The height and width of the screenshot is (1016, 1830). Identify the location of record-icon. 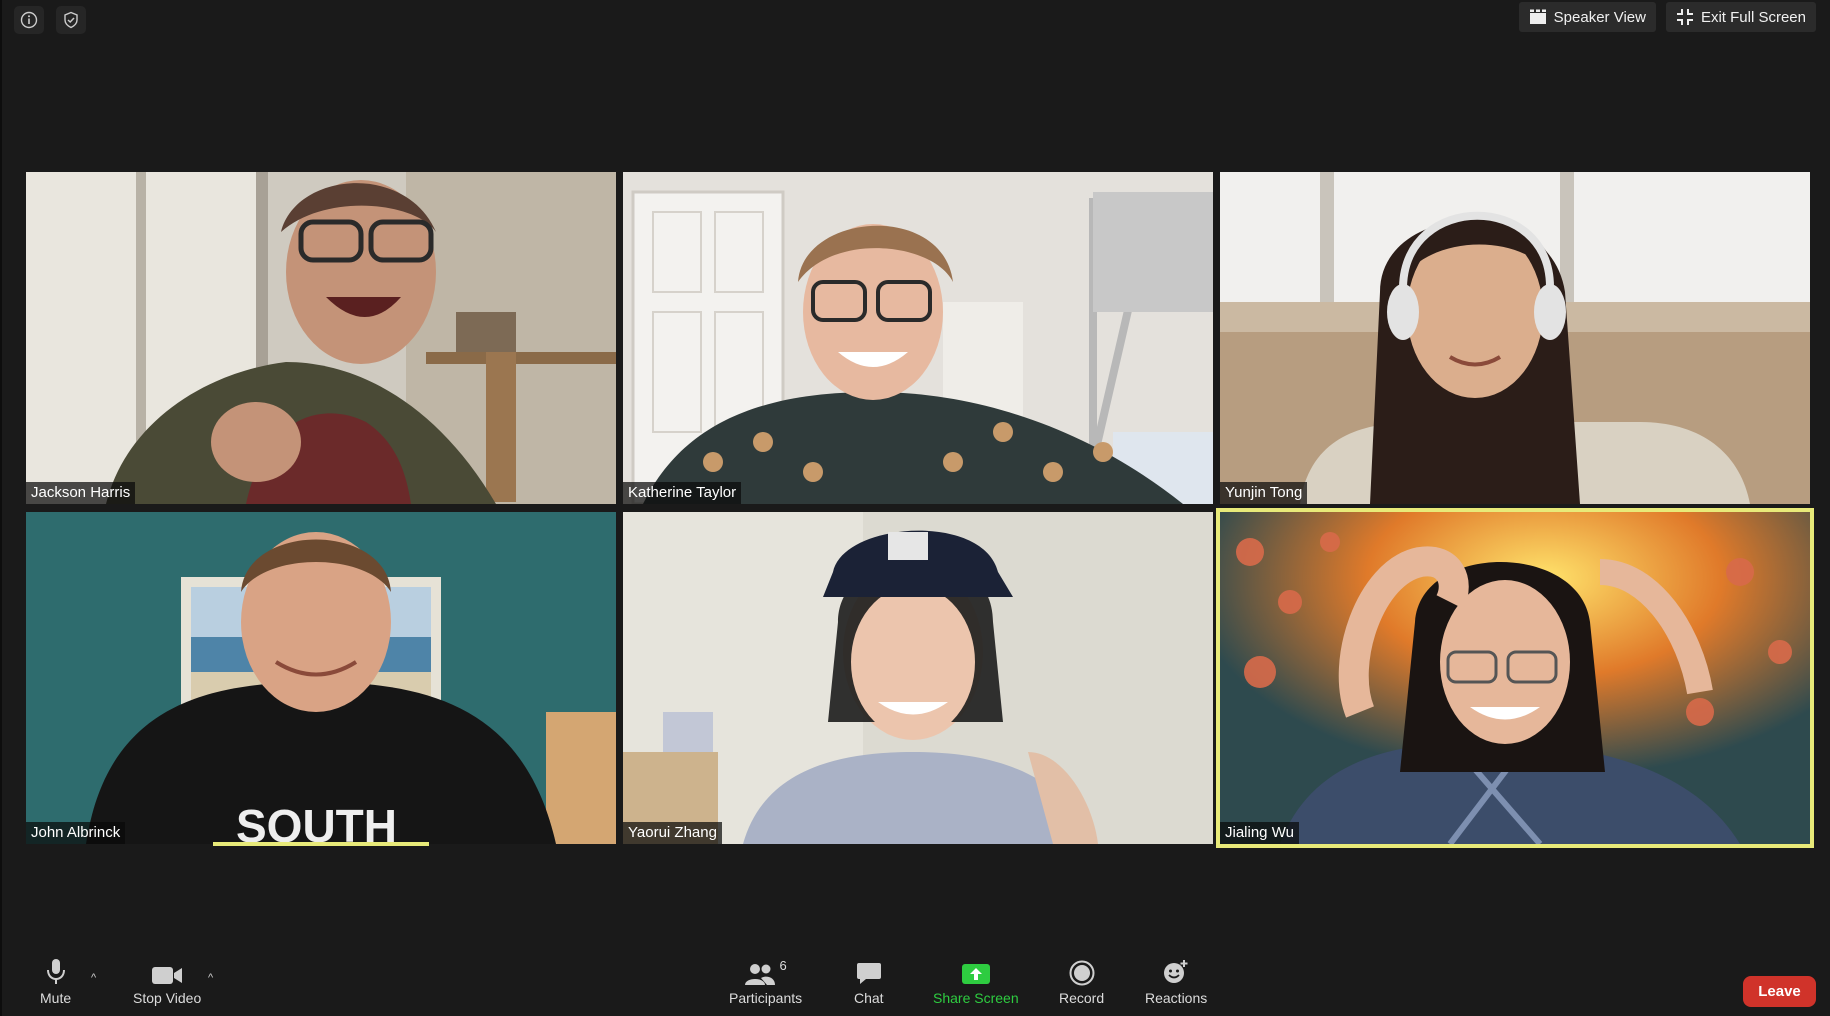
(1082, 973).